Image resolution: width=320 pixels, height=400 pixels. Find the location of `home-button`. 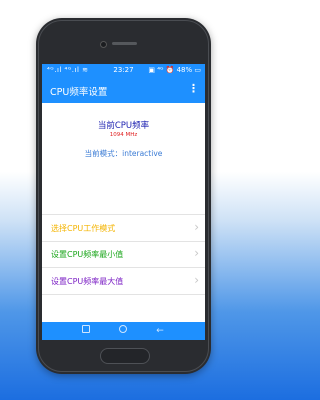

home-button is located at coordinates (123, 331).